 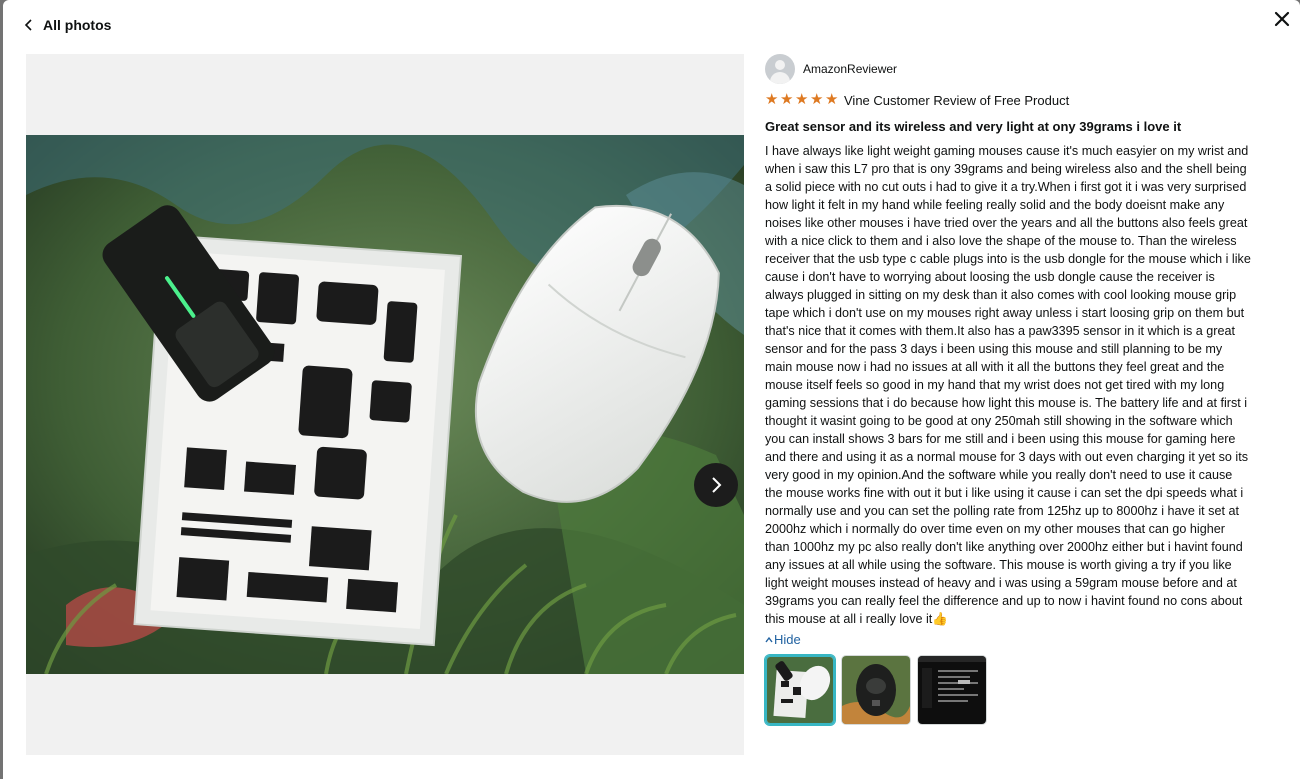 What do you see at coordinates (1010, 689) in the screenshot?
I see `thumbnail-strip` at bounding box center [1010, 689].